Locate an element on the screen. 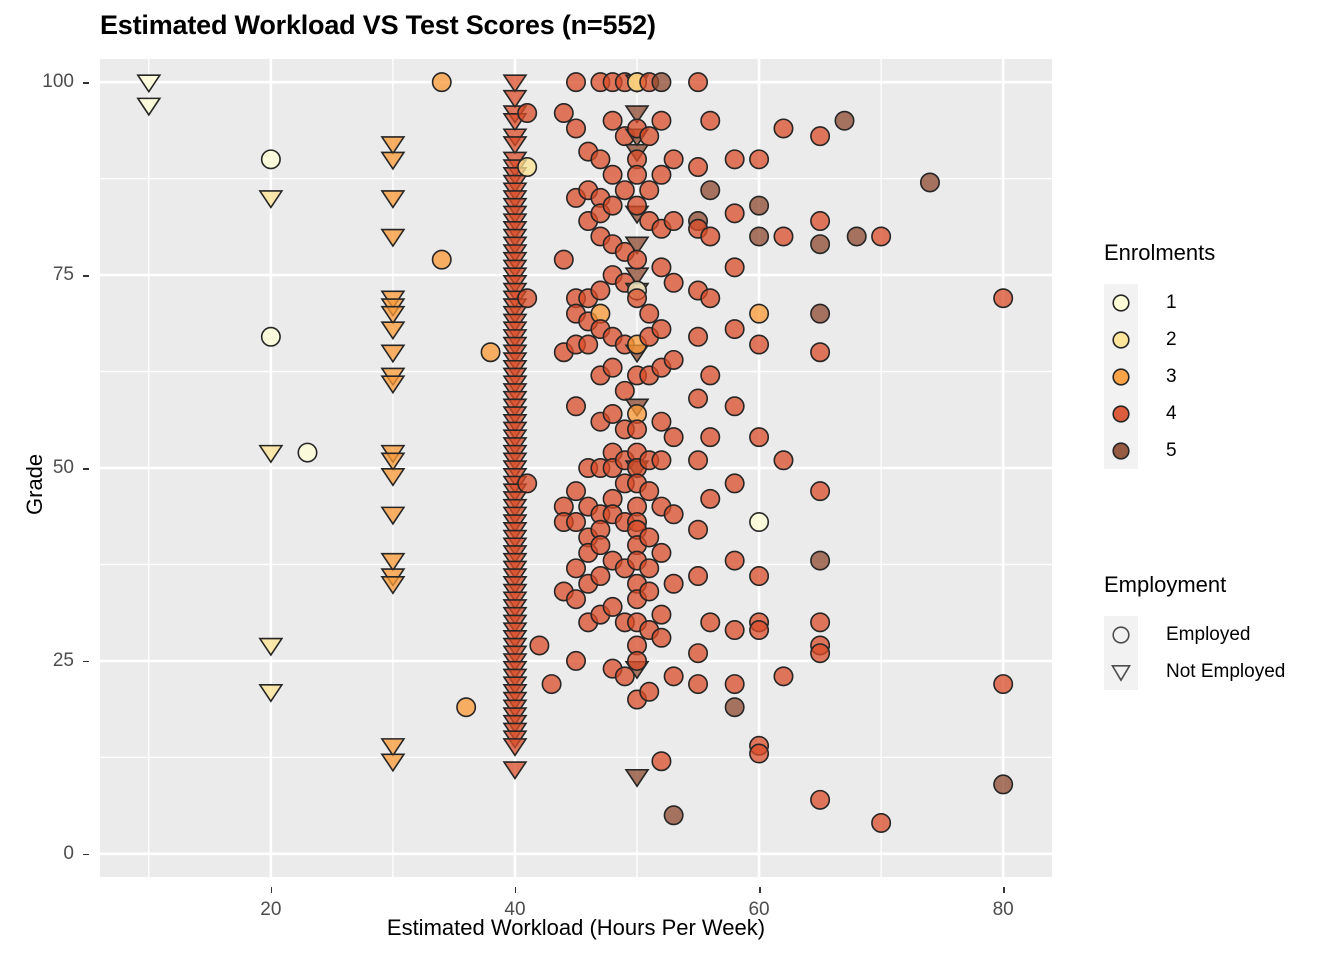 The image size is (1344, 960). y-axis-title: Grade is located at coordinates (37, 480).